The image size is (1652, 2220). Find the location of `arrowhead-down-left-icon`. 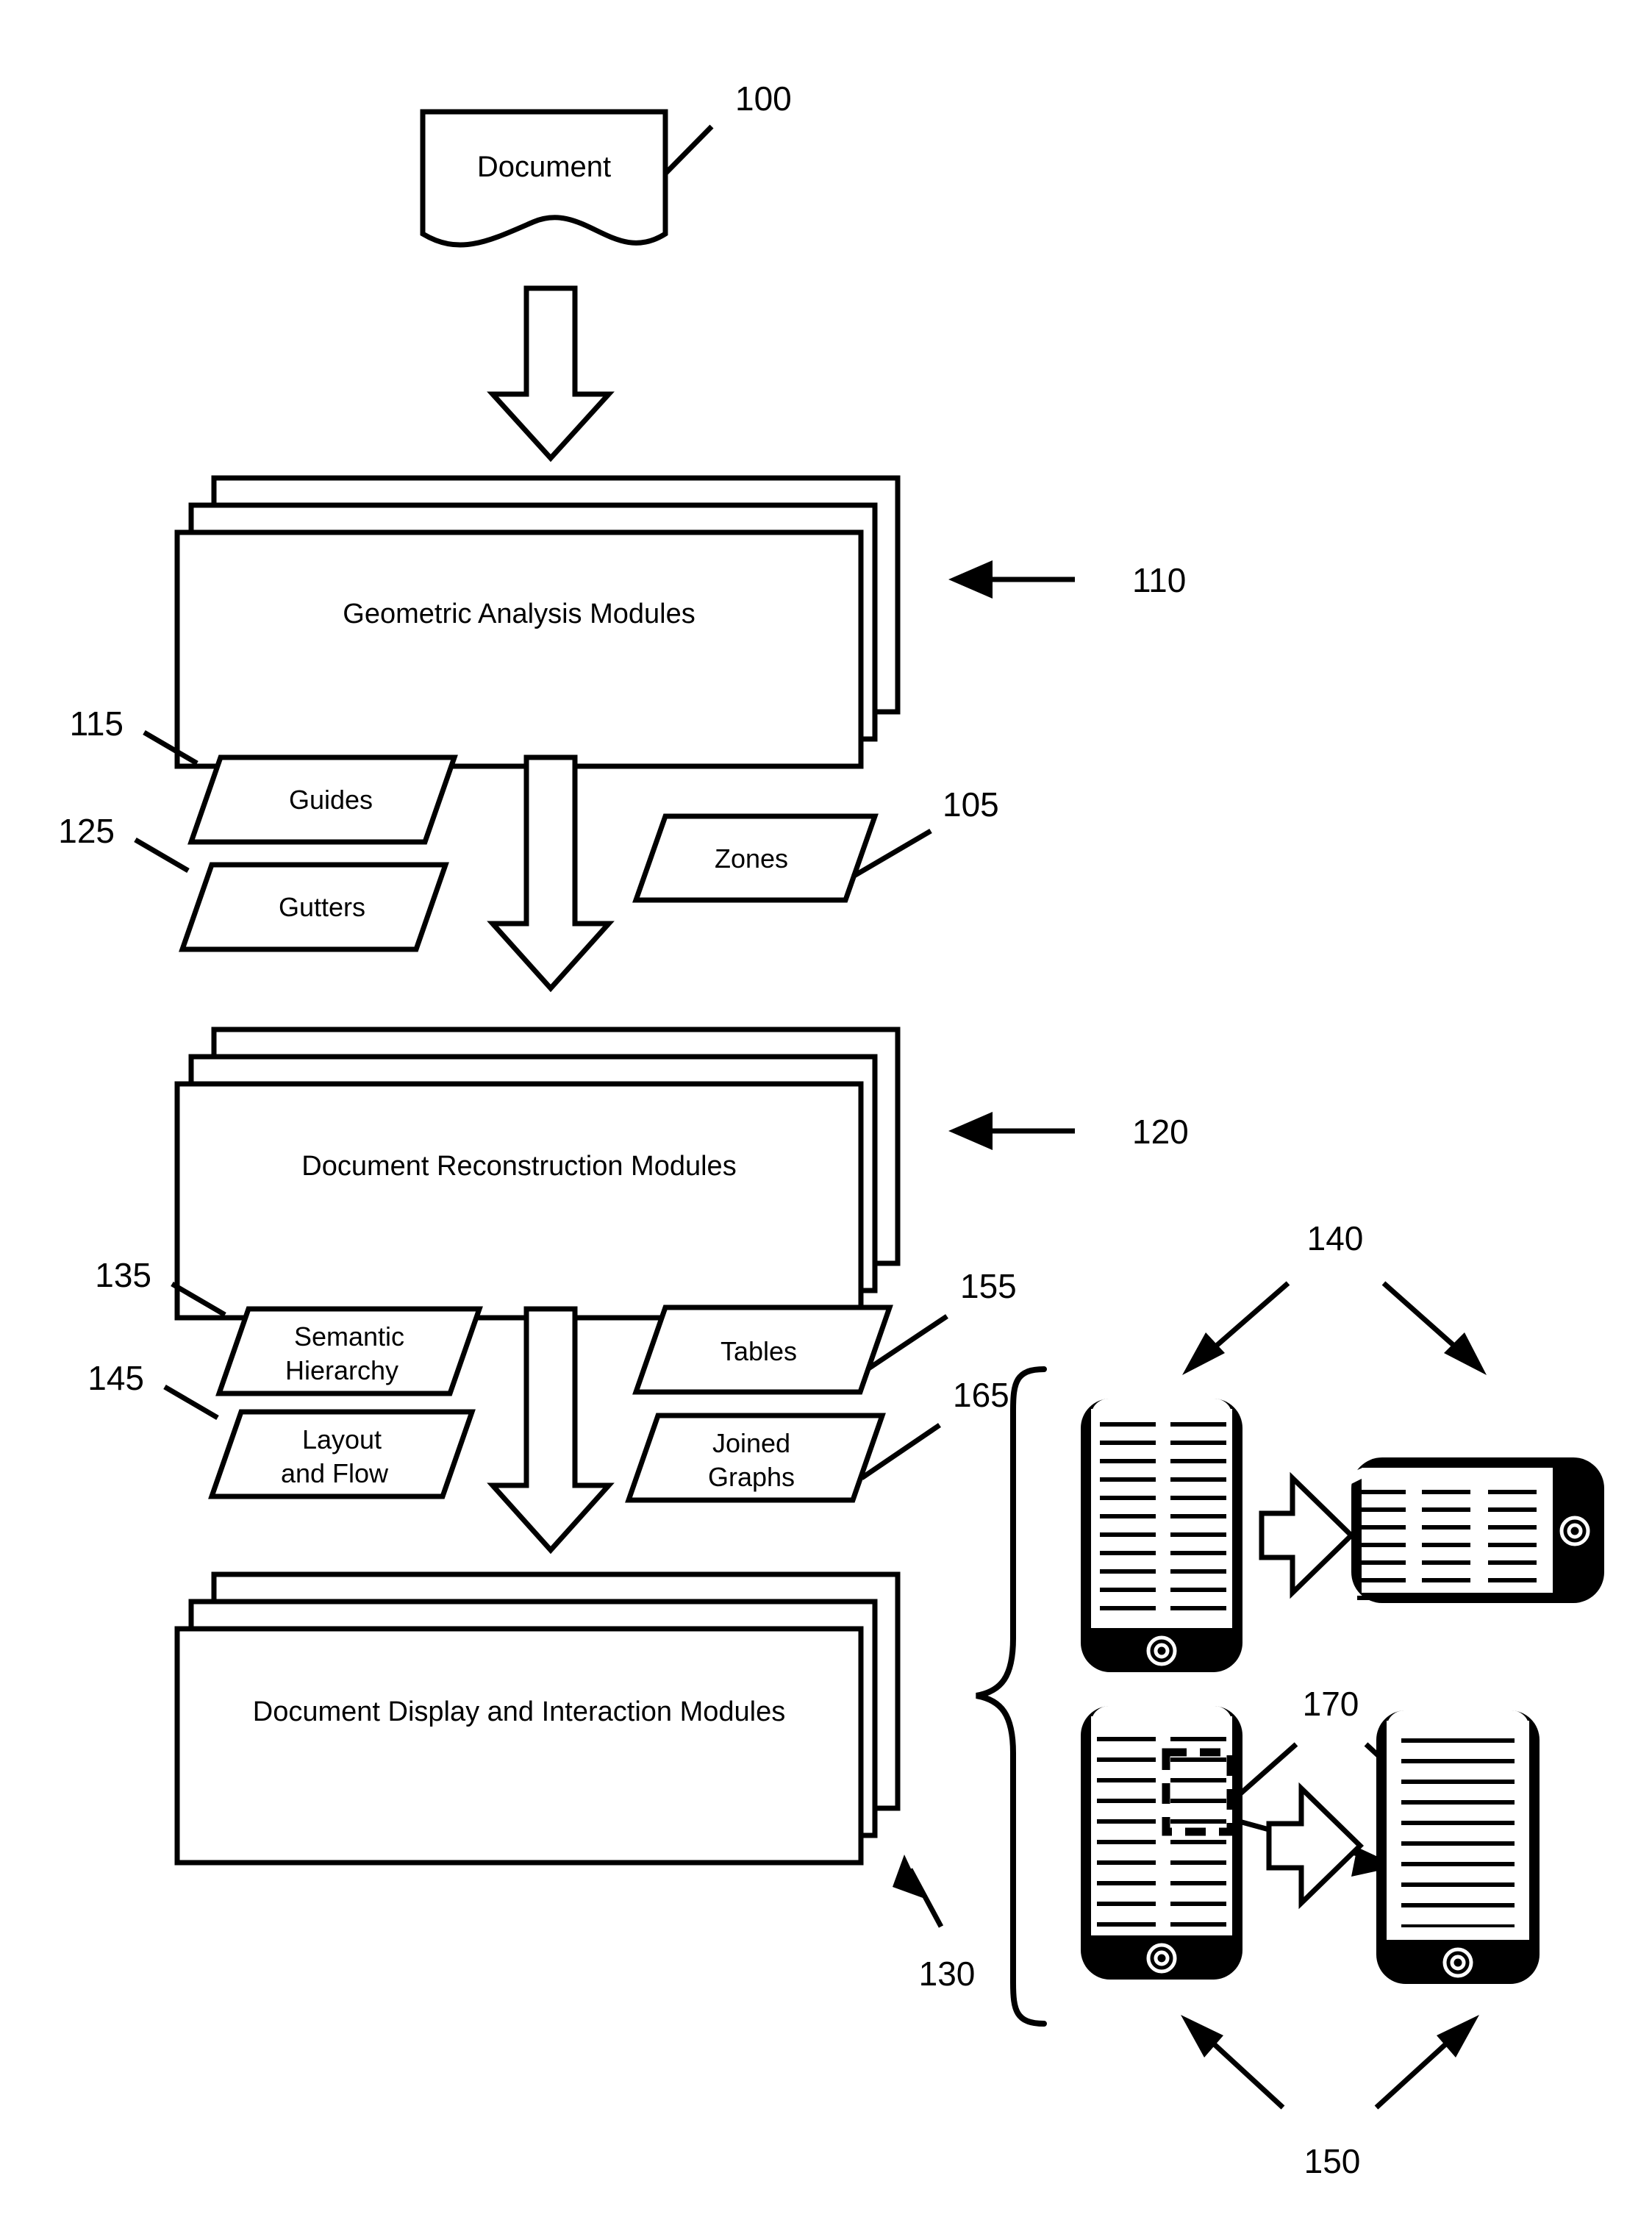

arrowhead-down-left-icon is located at coordinates (1203, 1353).